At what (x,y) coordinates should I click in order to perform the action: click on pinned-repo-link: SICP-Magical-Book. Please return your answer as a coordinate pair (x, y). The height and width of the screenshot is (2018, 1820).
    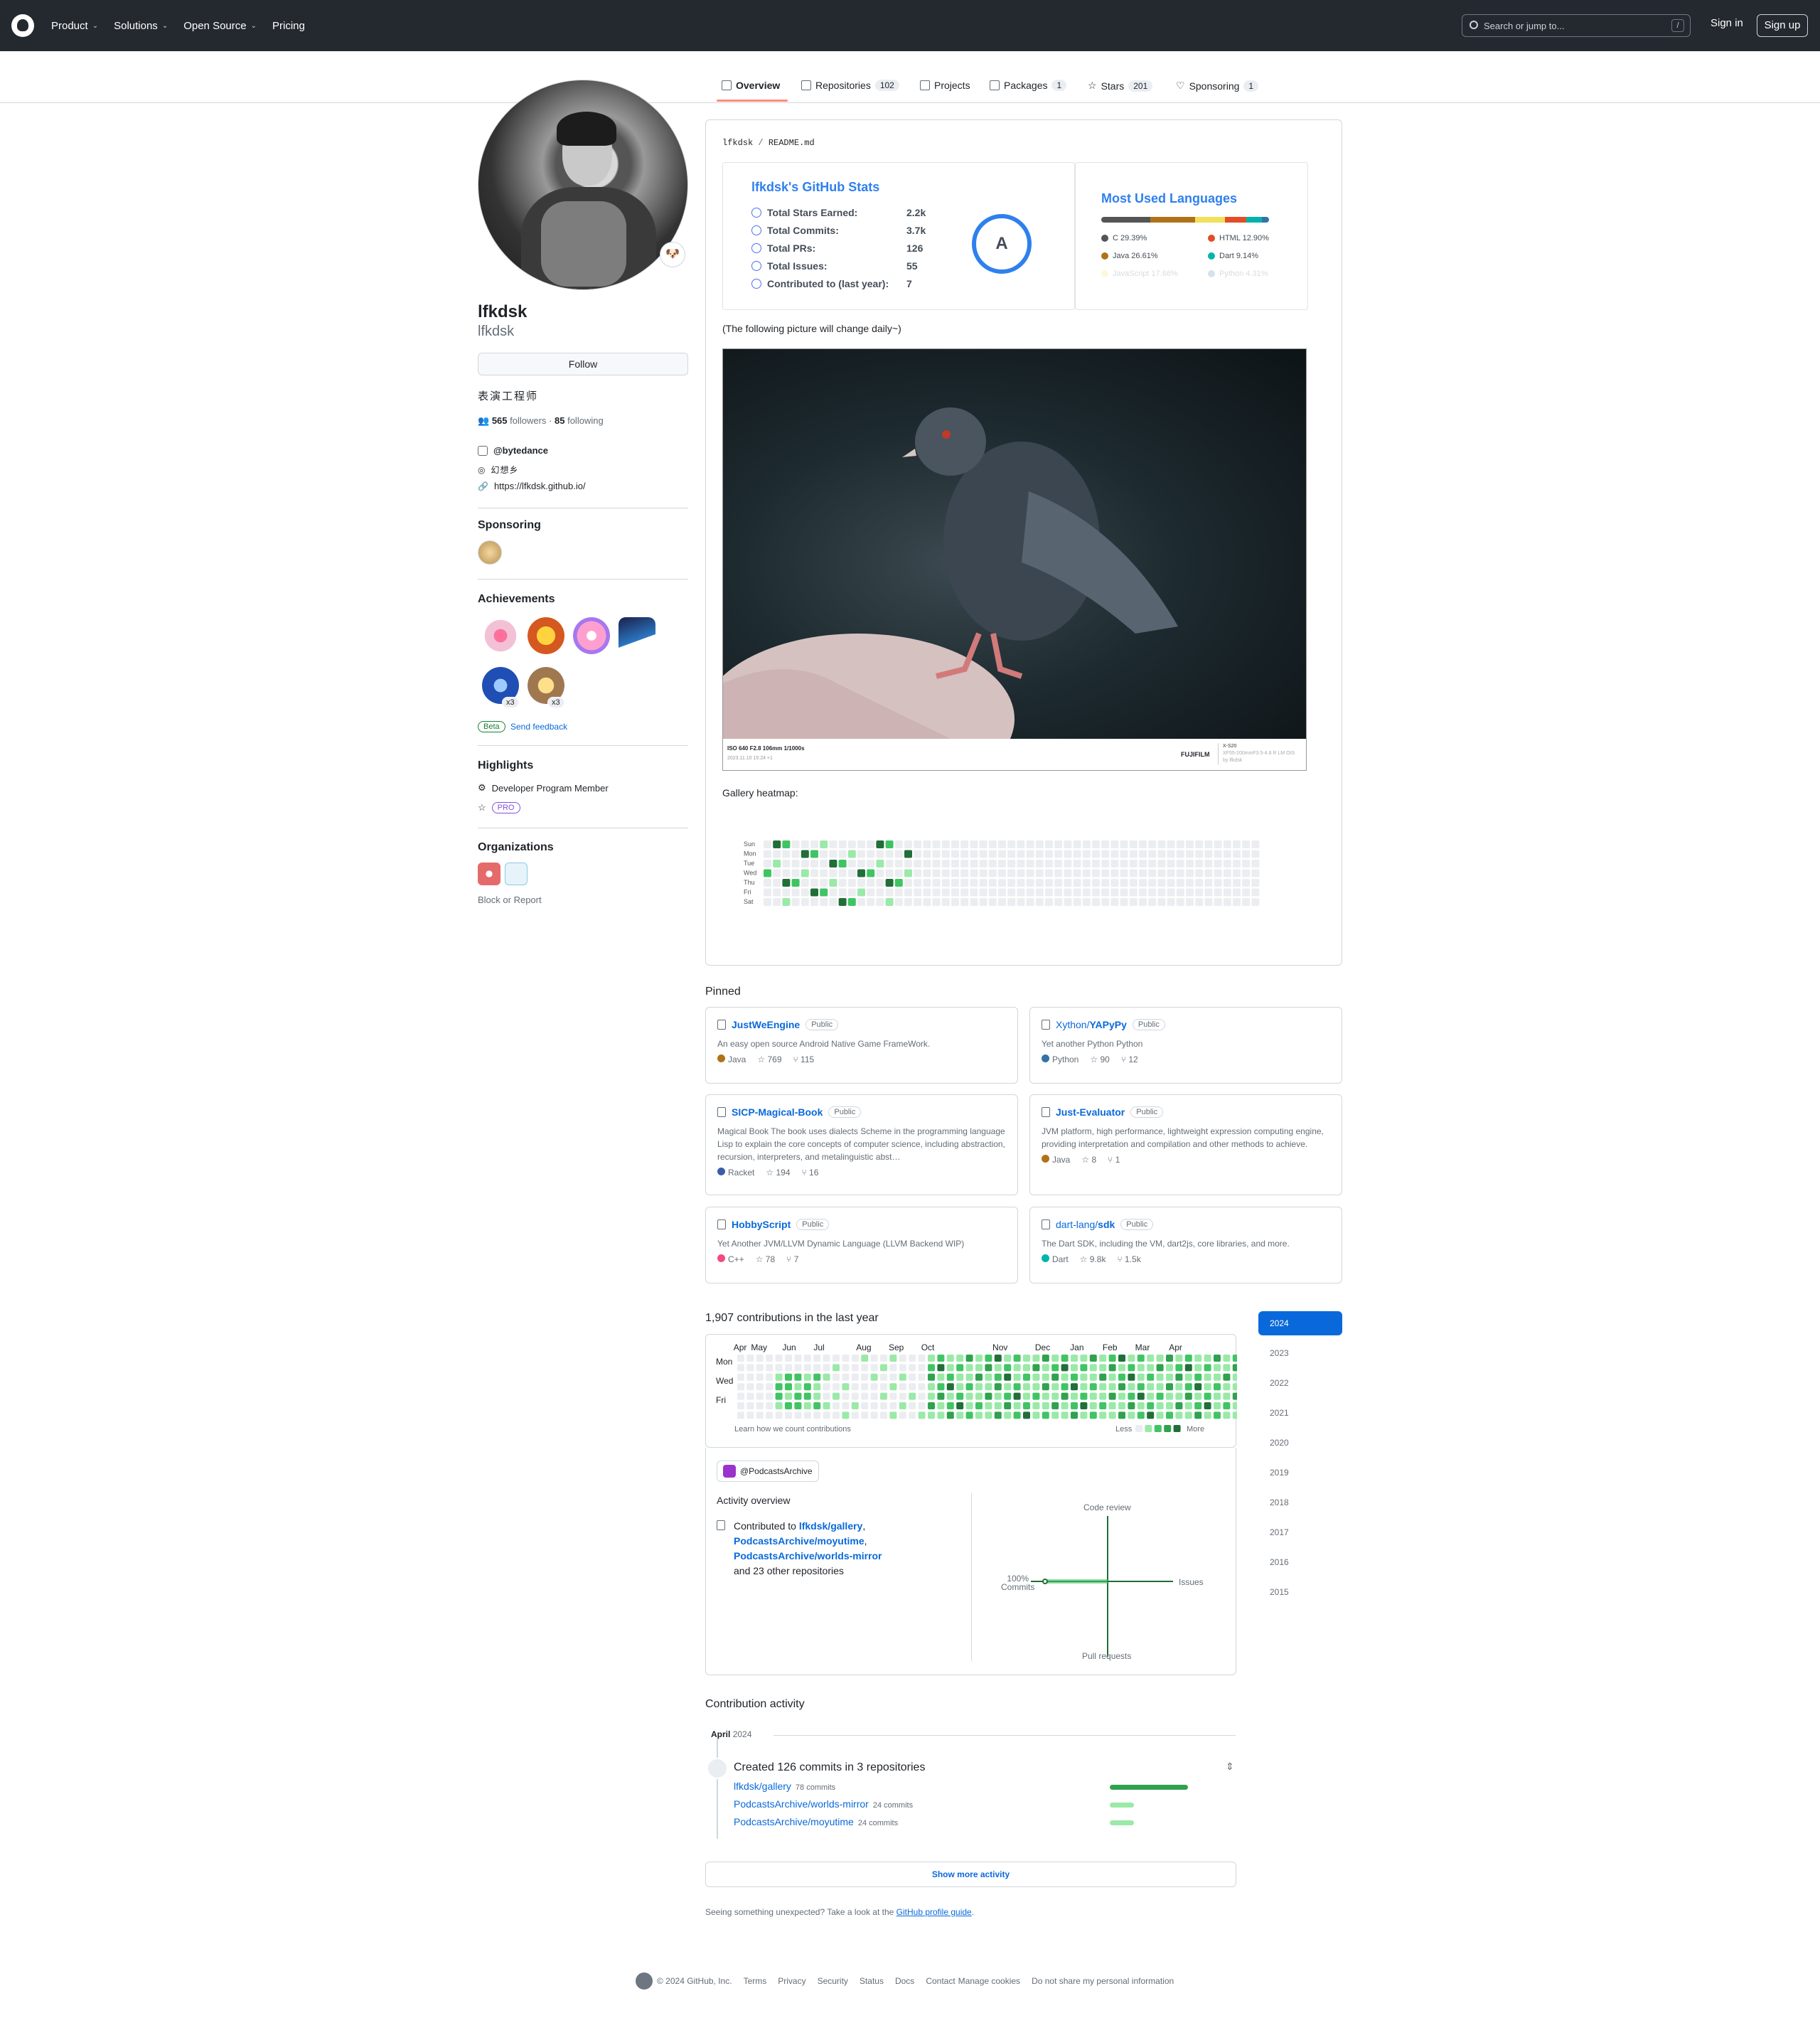
    Looking at the image, I should click on (777, 1112).